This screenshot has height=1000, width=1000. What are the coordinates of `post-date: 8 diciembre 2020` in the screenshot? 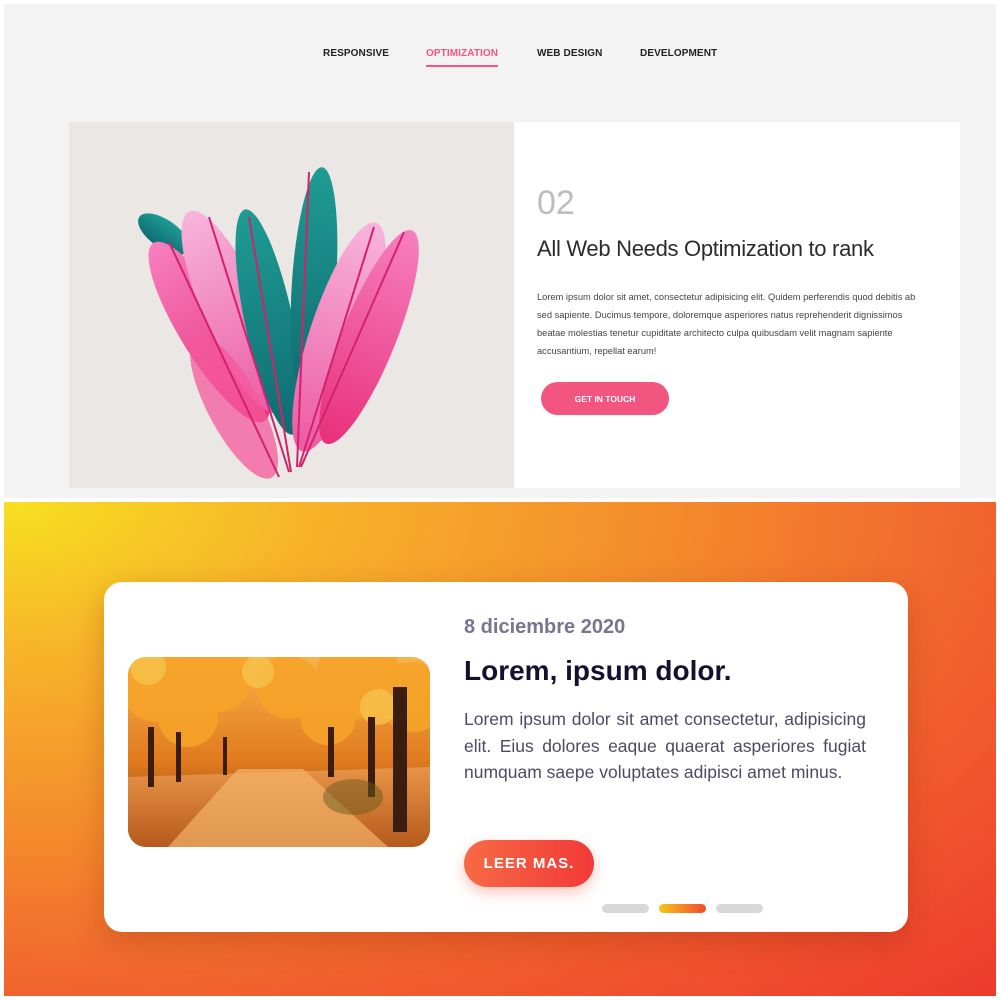 It's located at (545, 627).